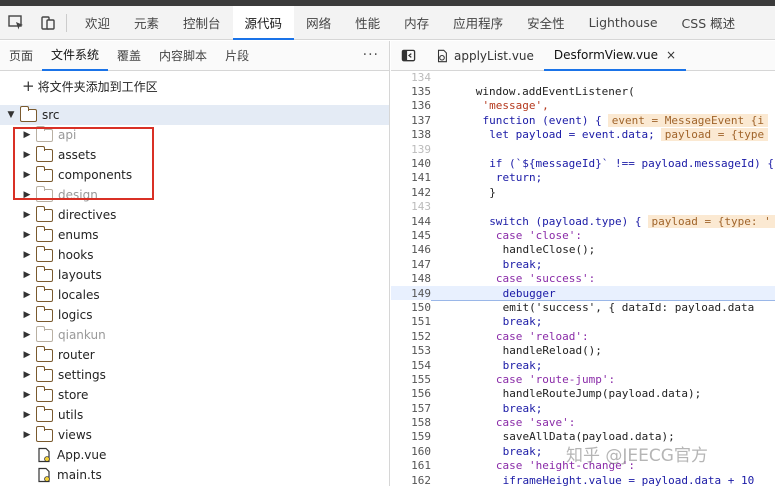 The height and width of the screenshot is (486, 775). What do you see at coordinates (194, 155) in the screenshot?
I see `tree-folder-item: ▶ assets` at bounding box center [194, 155].